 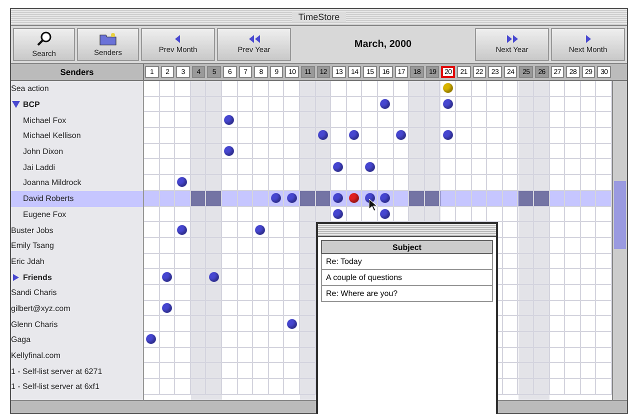 I want to click on sender-row: Eric Jdah, so click(x=77, y=262).